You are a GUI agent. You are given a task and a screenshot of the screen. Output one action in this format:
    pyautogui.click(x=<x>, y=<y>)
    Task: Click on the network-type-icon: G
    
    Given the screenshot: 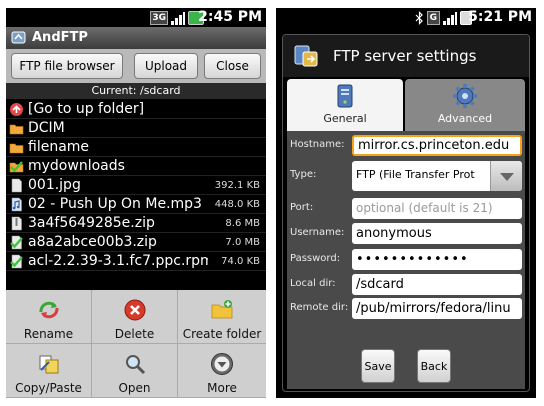 What is the action you would take?
    pyautogui.click(x=433, y=17)
    